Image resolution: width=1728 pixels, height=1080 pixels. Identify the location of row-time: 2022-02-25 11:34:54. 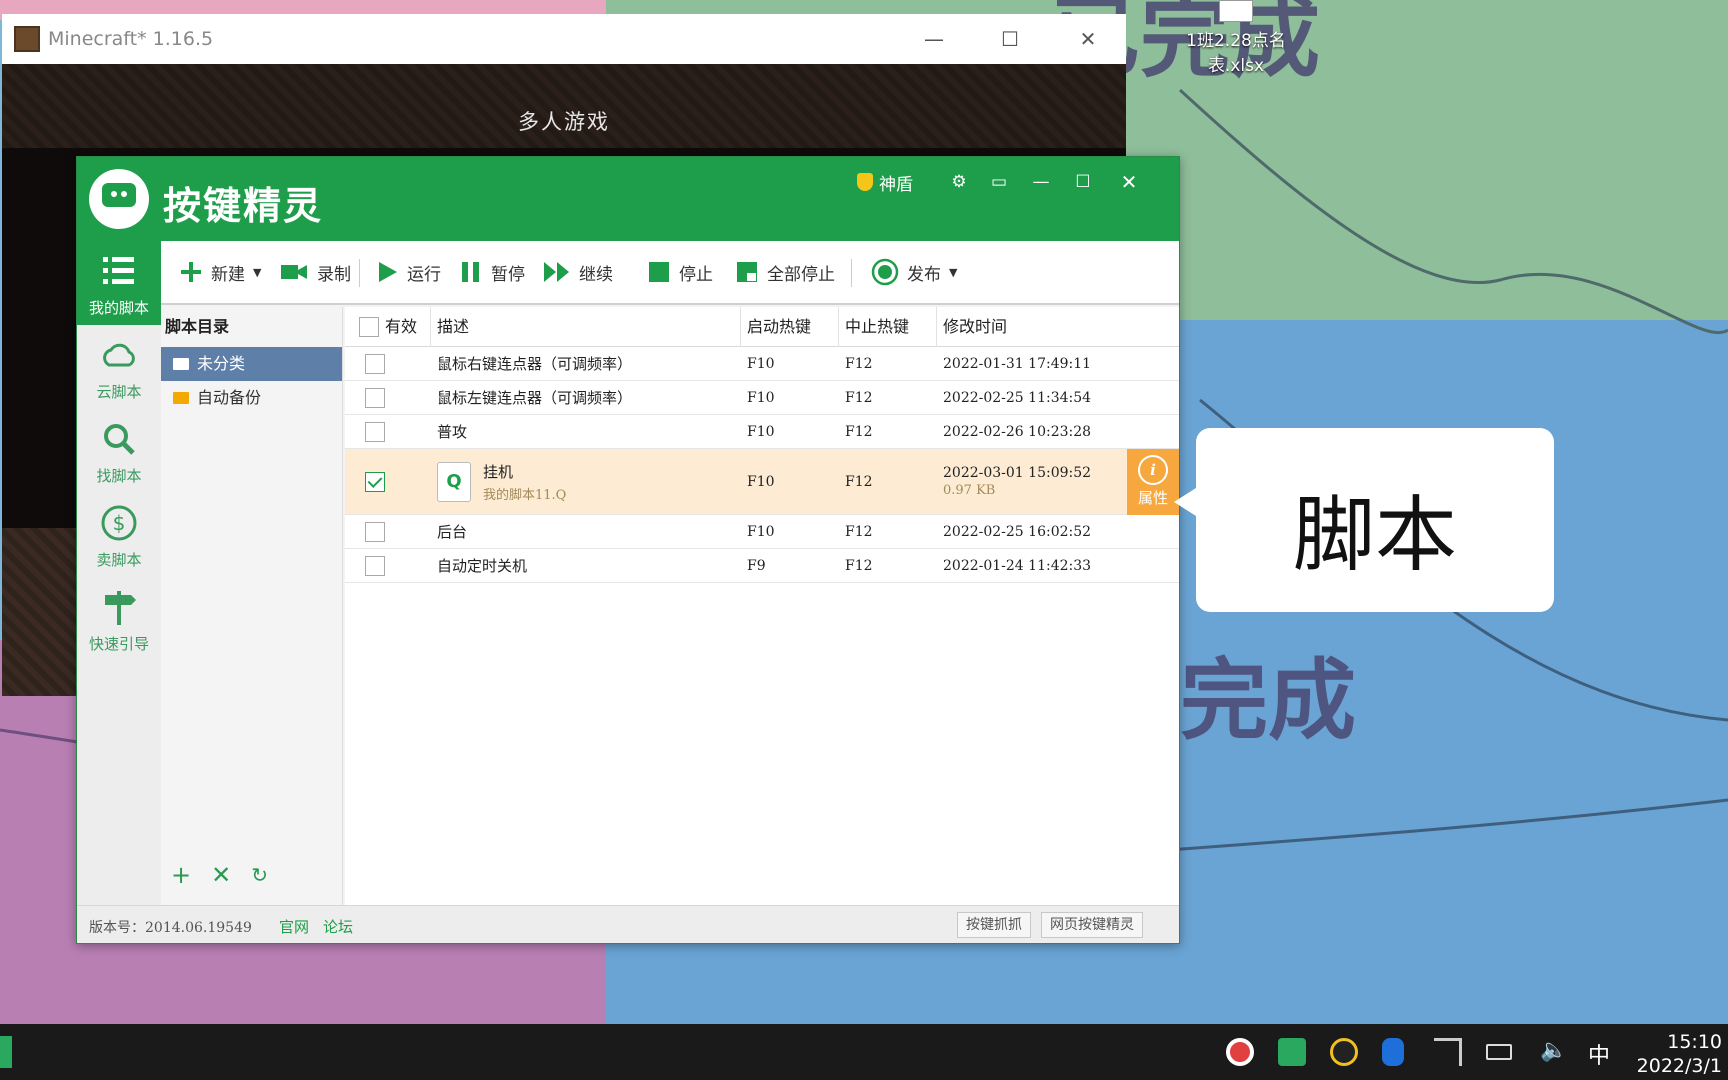
(1017, 397).